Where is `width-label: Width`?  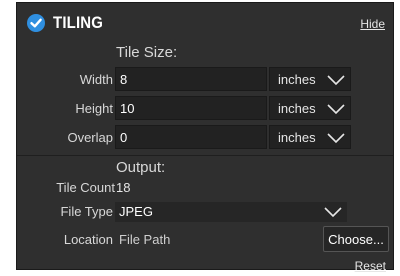
width-label: Width is located at coordinates (96, 79).